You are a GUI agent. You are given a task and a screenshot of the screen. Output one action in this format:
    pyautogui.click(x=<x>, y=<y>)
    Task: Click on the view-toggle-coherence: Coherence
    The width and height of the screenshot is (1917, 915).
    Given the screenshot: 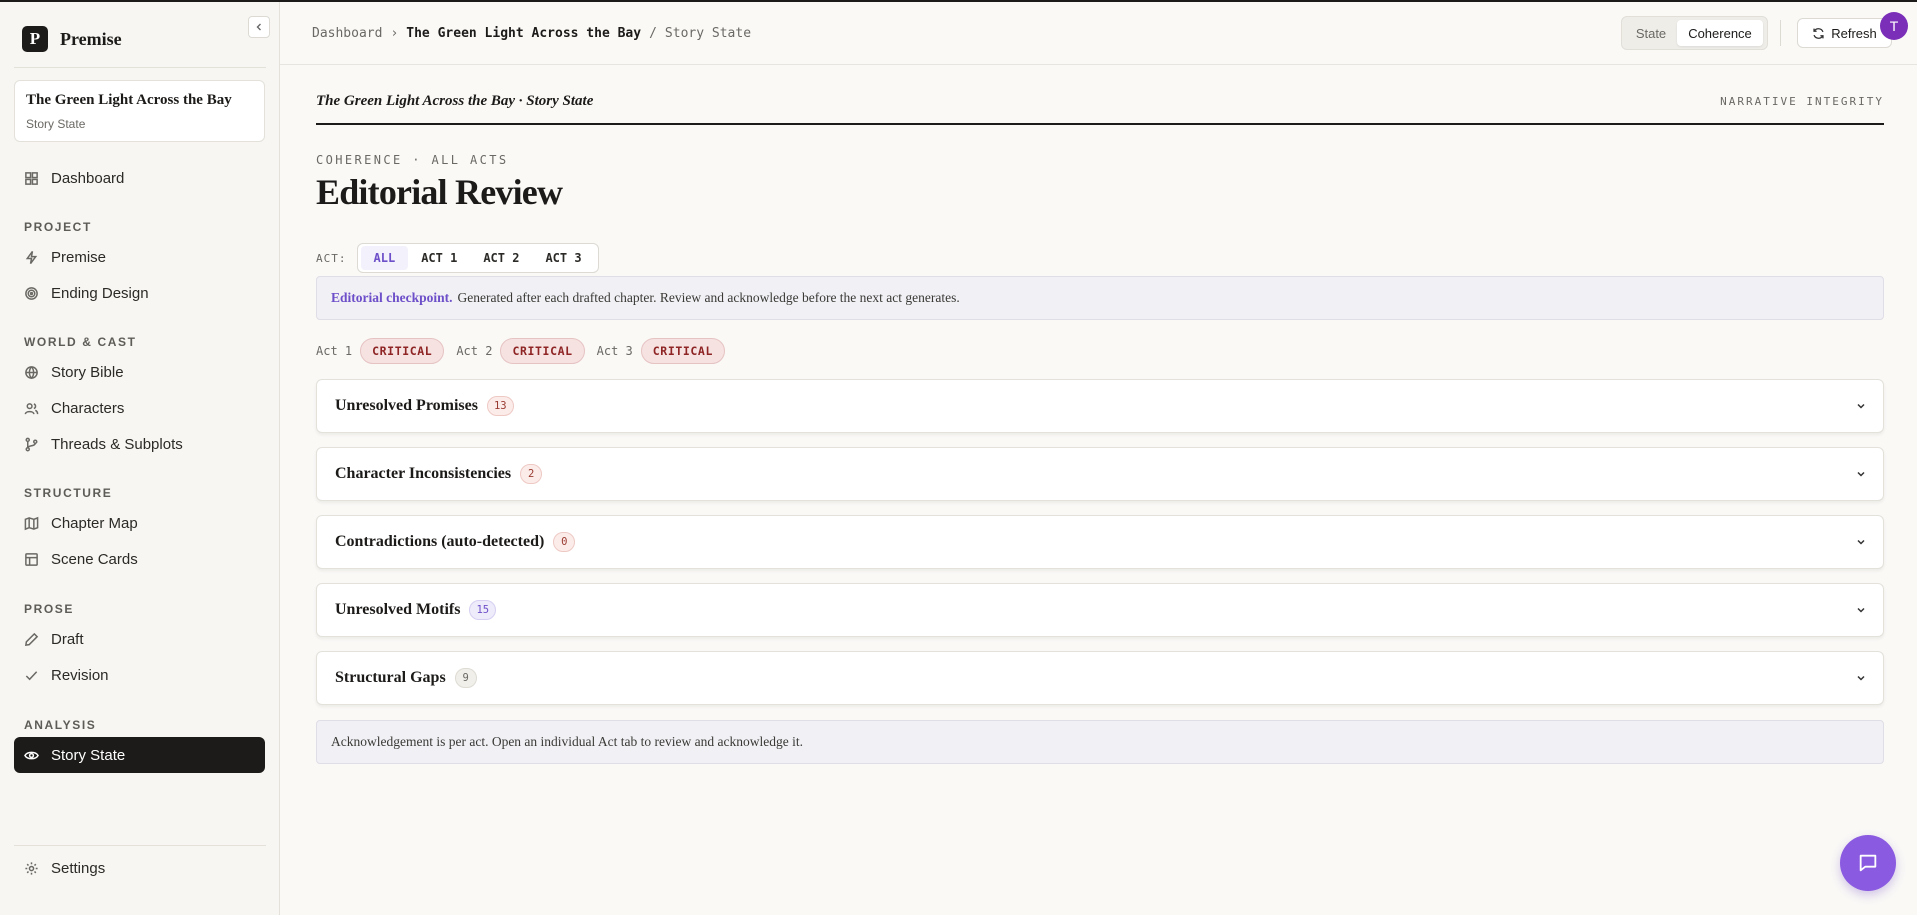 What is the action you would take?
    pyautogui.click(x=1720, y=33)
    